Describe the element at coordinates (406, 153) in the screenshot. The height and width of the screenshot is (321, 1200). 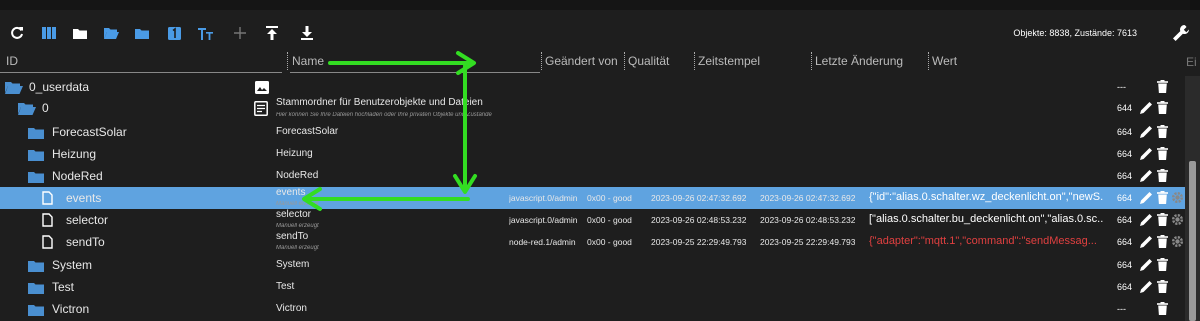
I see `row-name: Heizung` at that location.